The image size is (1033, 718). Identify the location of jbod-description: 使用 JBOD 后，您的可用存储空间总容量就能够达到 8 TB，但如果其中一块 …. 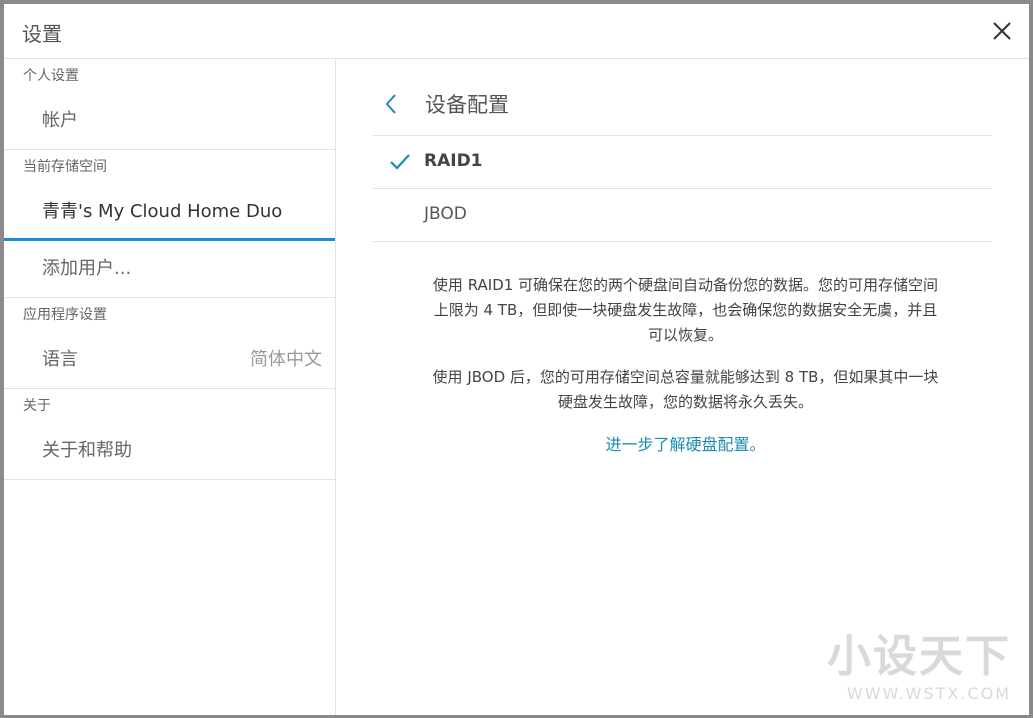
(685, 390).